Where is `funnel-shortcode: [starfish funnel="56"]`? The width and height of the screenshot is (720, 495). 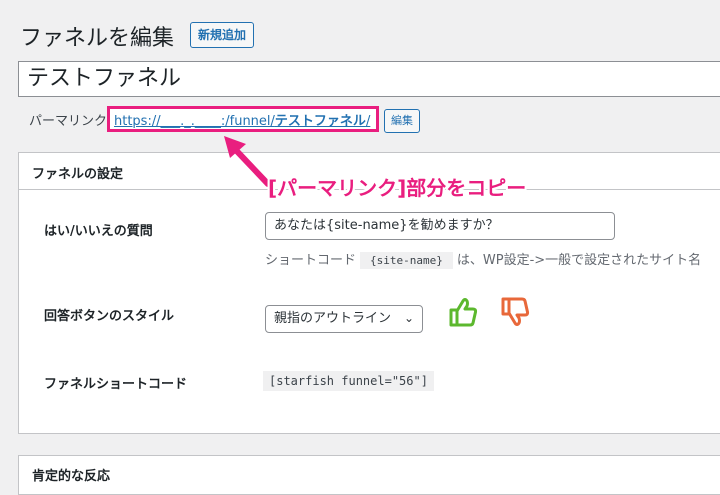
funnel-shortcode: [starfish funnel="56"] is located at coordinates (348, 381).